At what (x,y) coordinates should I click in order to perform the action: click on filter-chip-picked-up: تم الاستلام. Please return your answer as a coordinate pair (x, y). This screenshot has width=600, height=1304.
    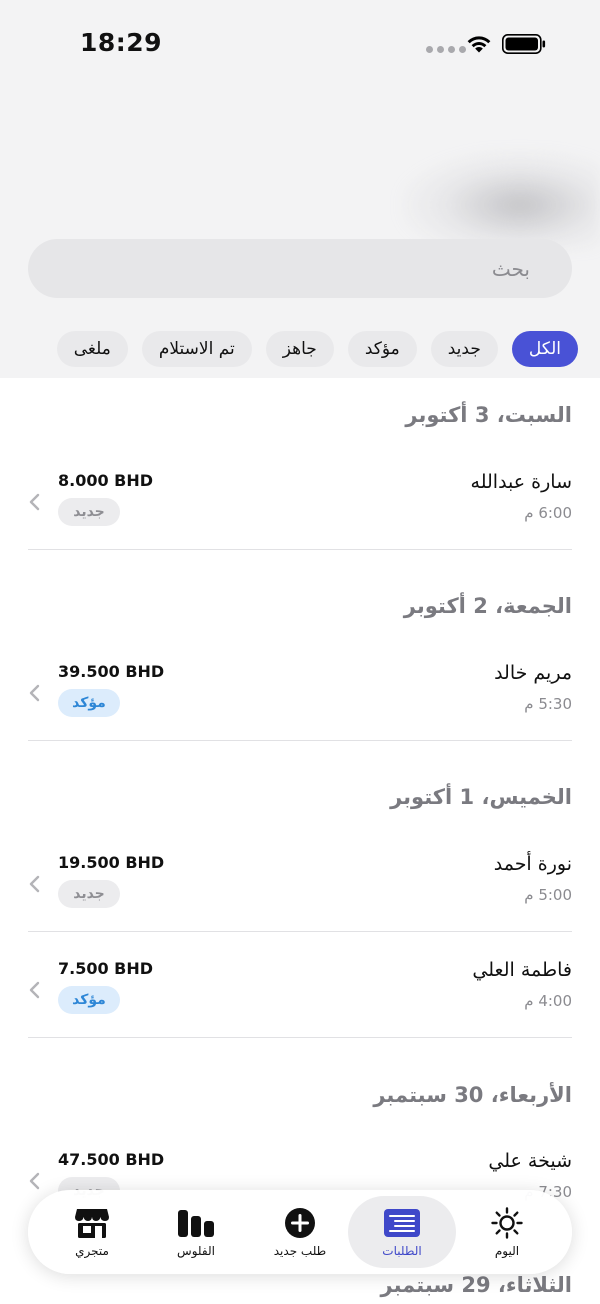
    Looking at the image, I should click on (196, 349).